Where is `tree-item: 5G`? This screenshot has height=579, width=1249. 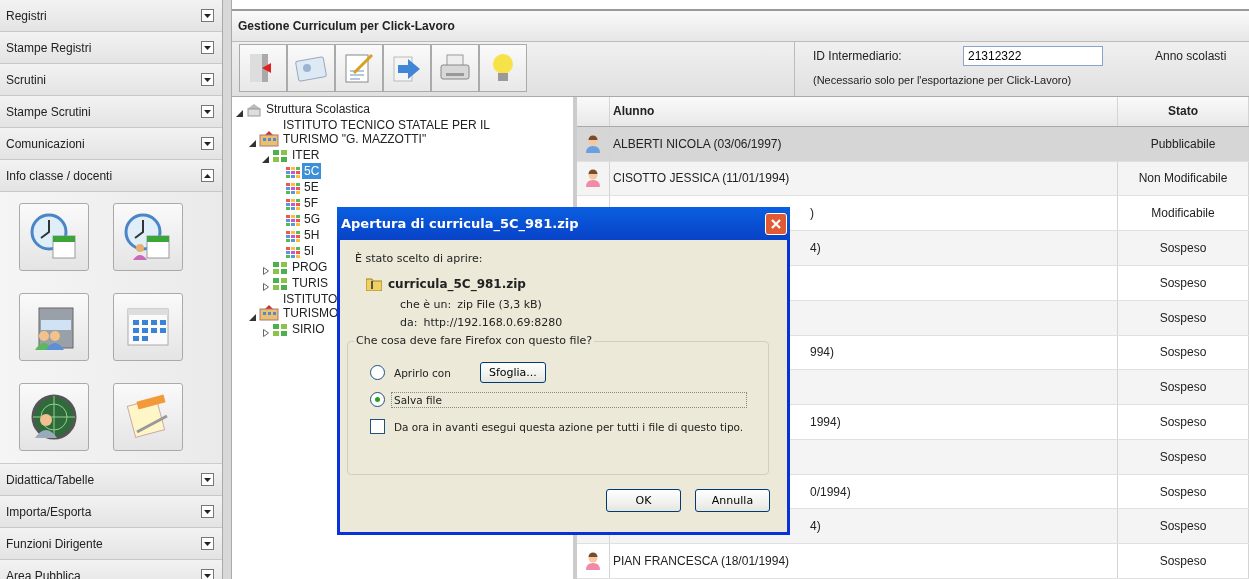 tree-item: 5G is located at coordinates (312, 219).